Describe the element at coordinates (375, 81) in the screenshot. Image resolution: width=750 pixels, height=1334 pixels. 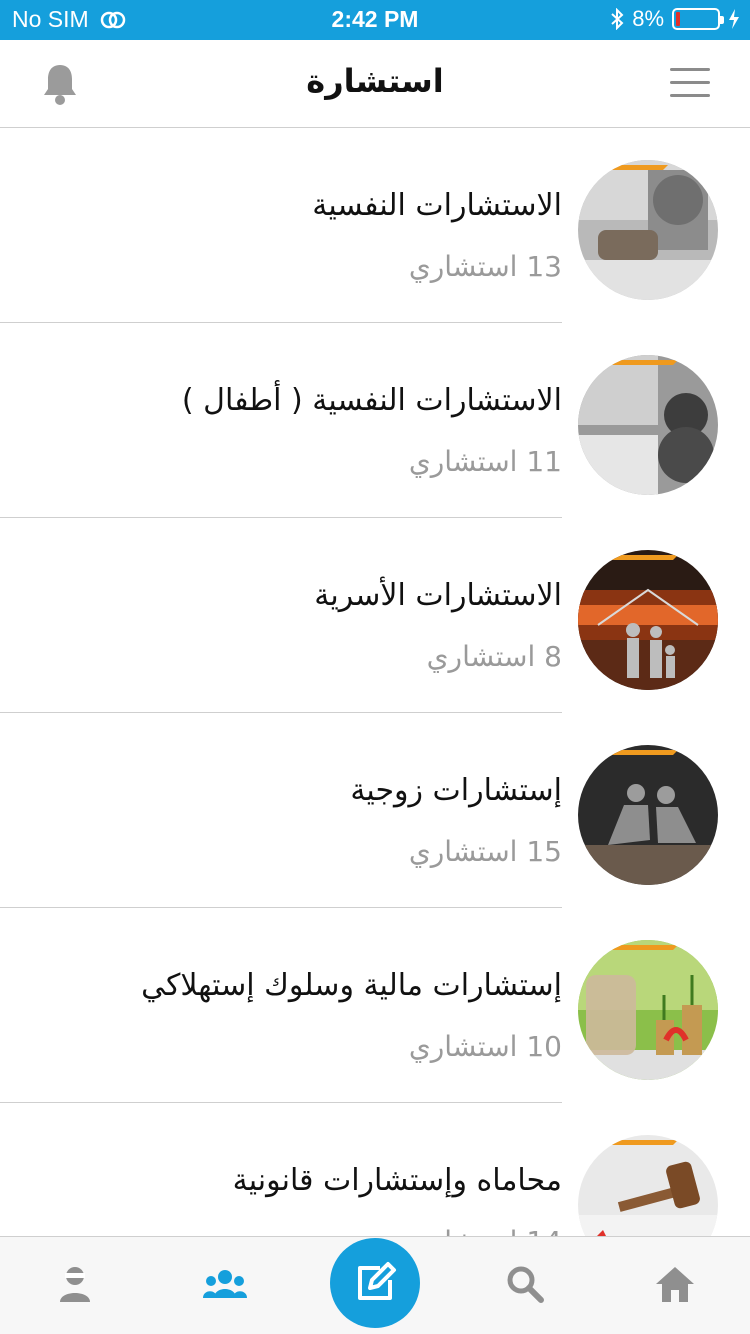
I see `page-title: استشارة` at that location.